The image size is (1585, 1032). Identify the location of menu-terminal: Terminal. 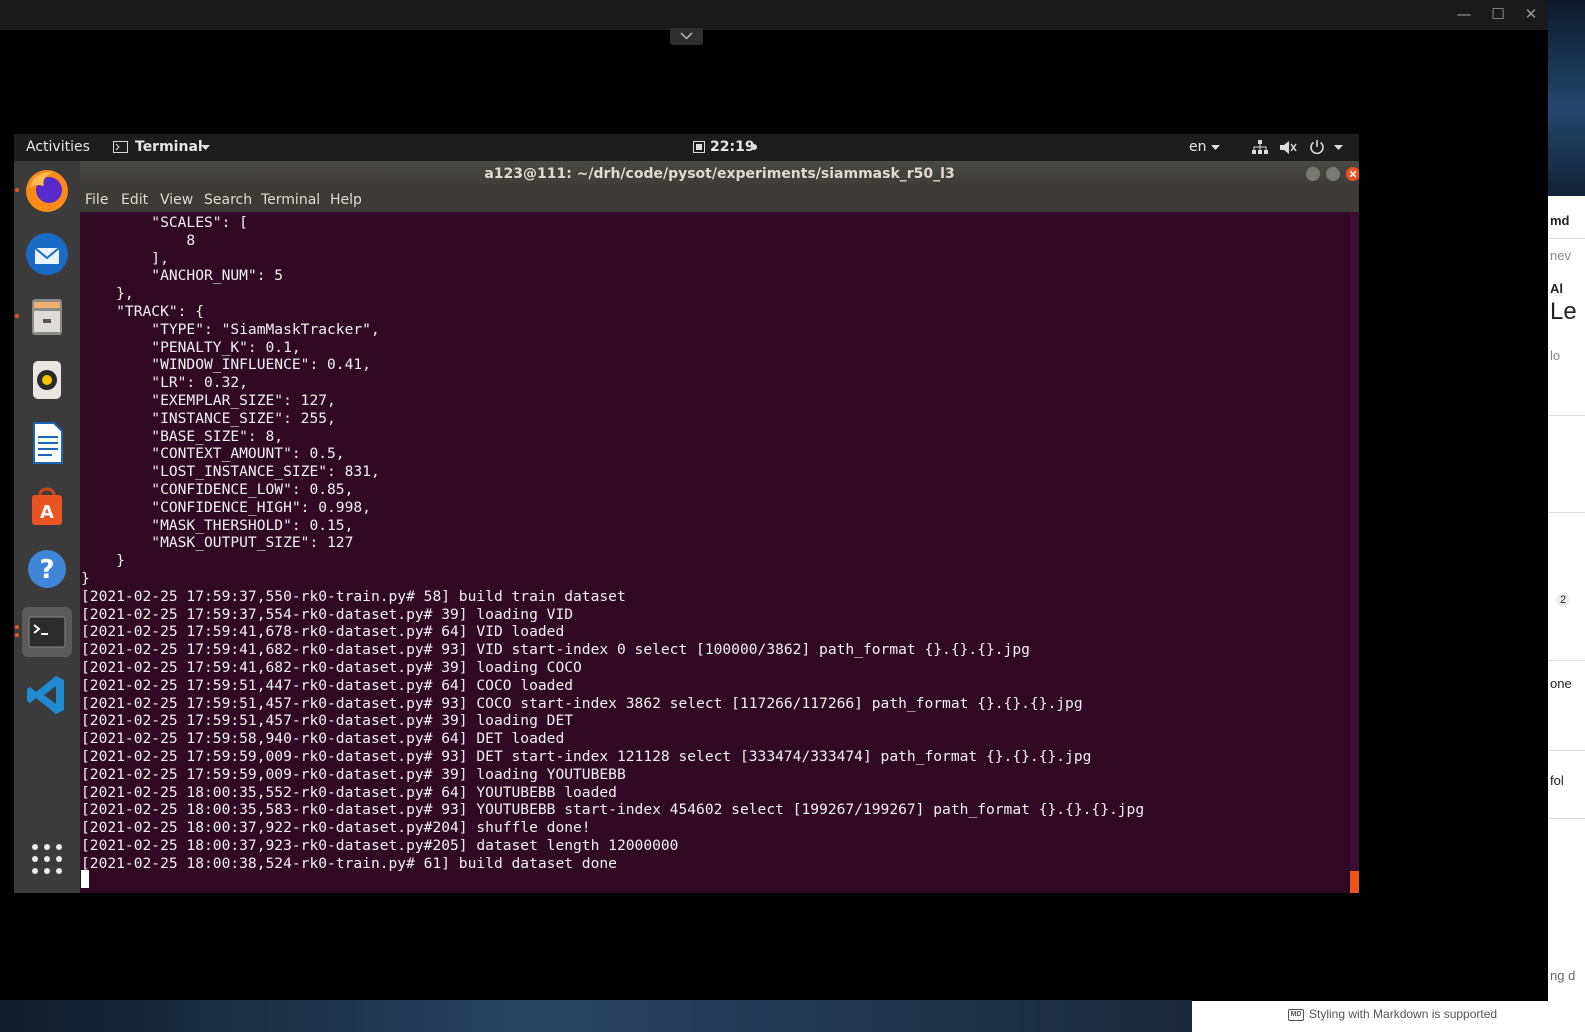
(290, 200).